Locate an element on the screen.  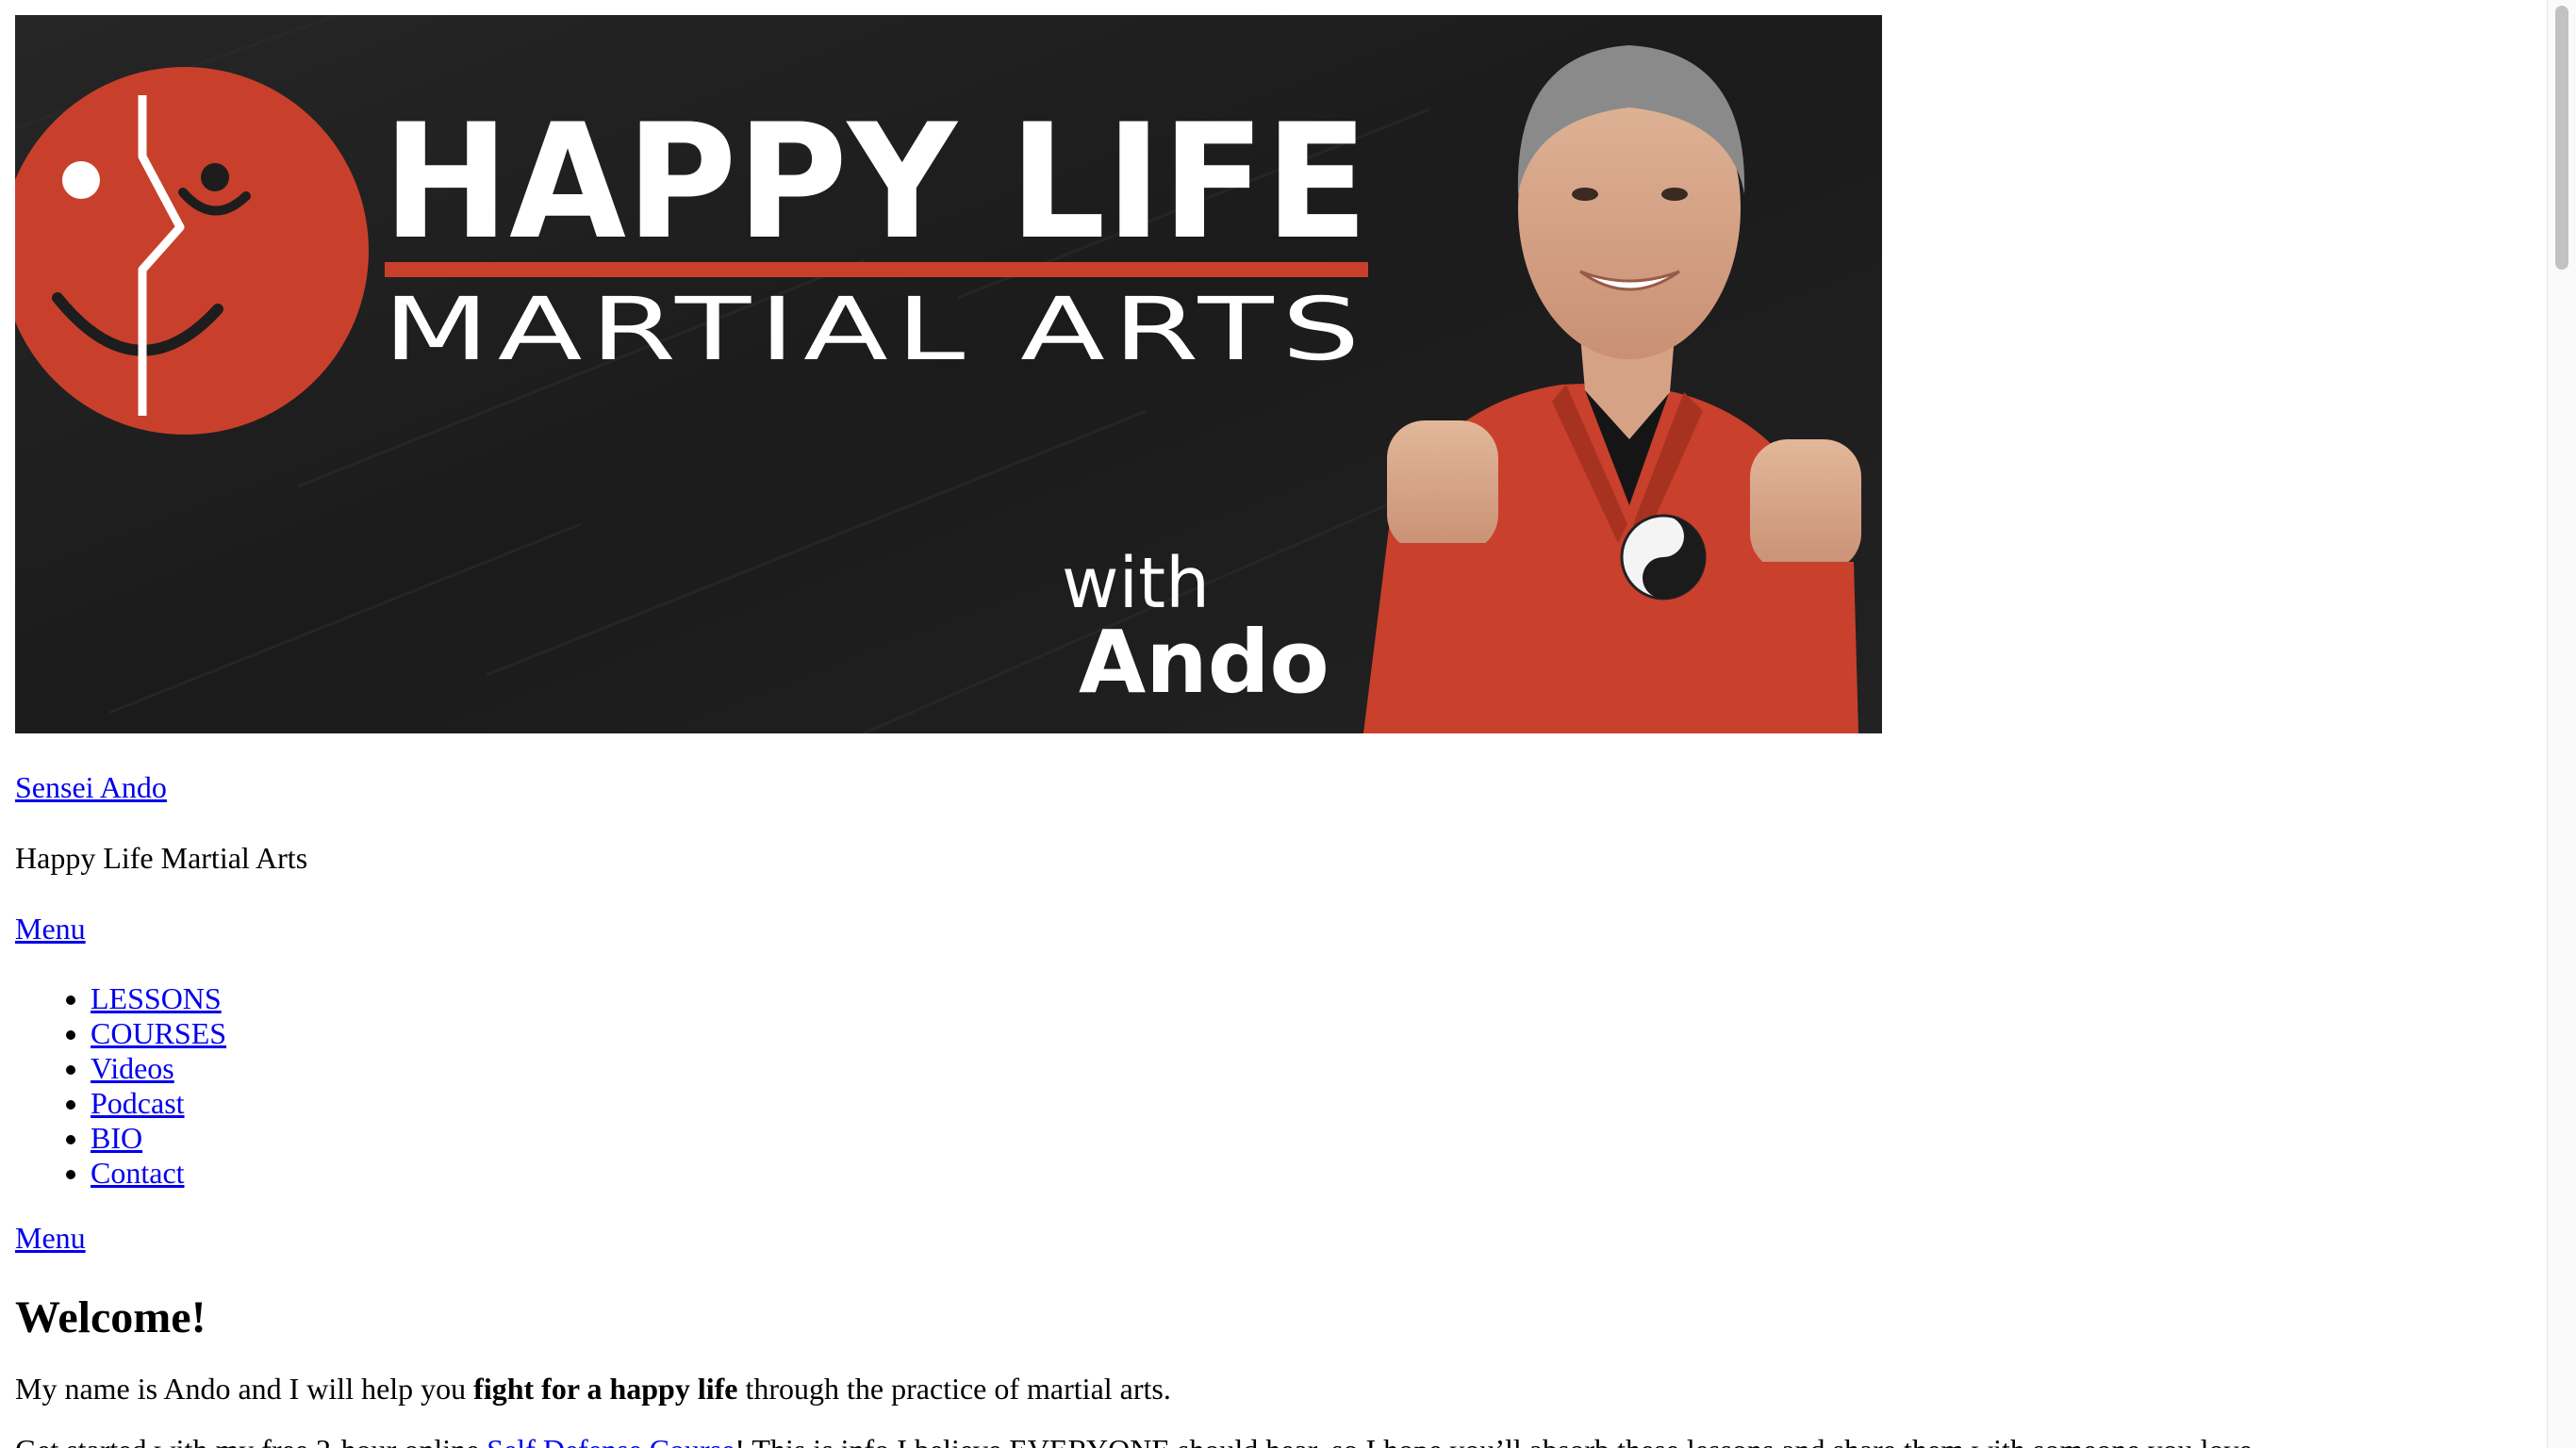
nav-link-bio: BIO is located at coordinates (116, 1138).